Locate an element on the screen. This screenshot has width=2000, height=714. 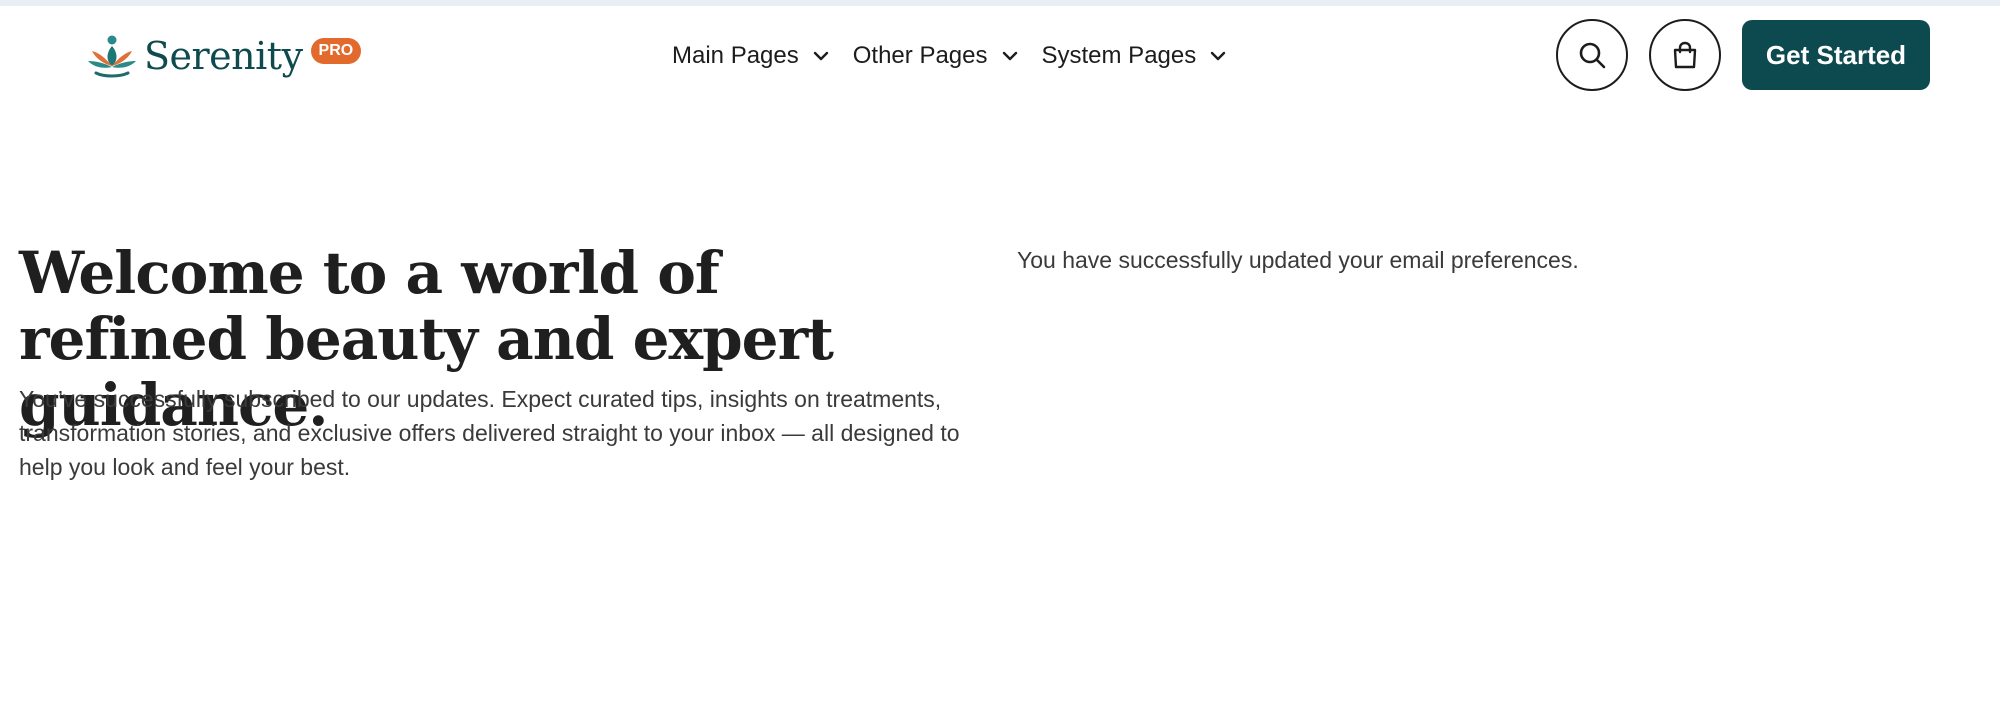
nav-main-pages: Main Pages is located at coordinates (751, 56).